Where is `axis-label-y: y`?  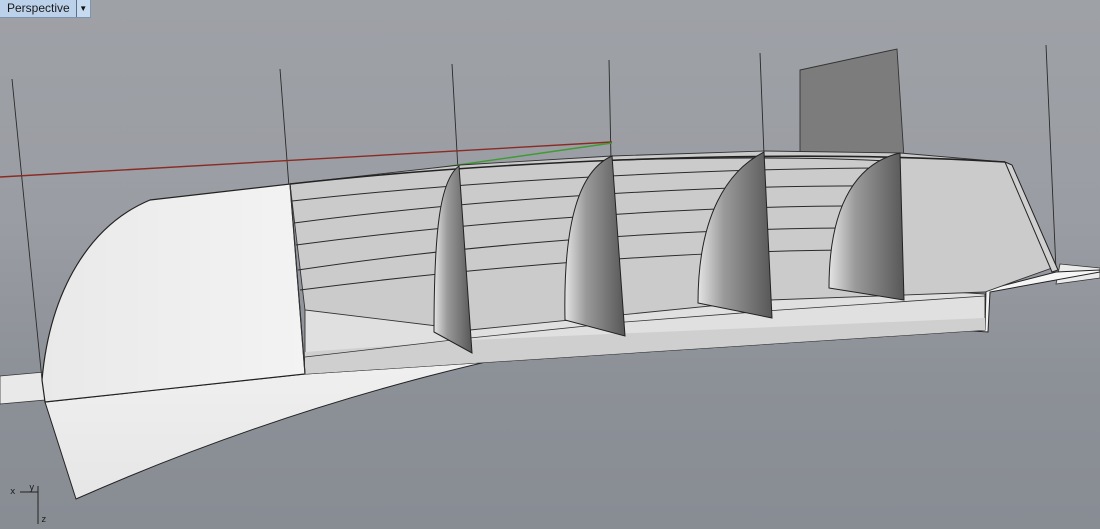 axis-label-y: y is located at coordinates (32, 488).